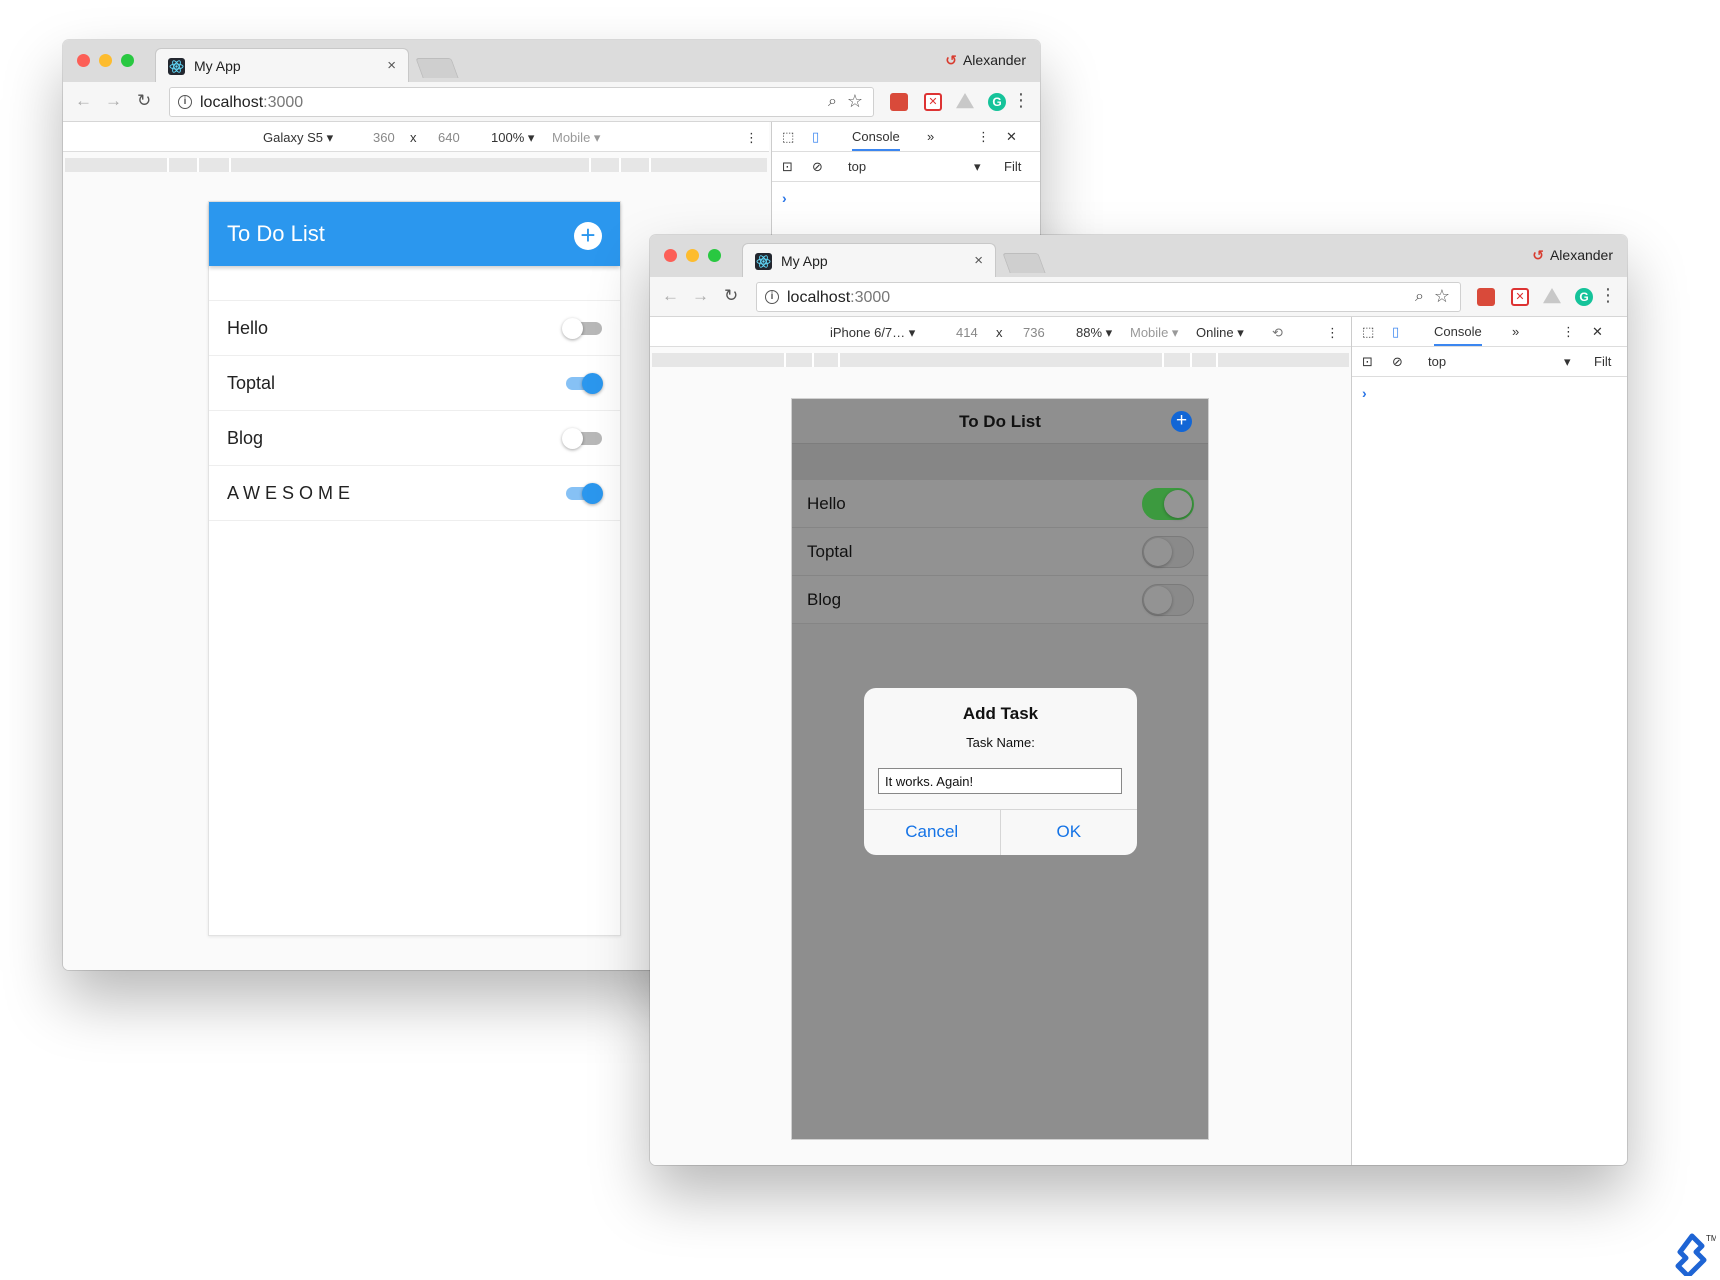  I want to click on ok-button: OK, so click(1069, 832).